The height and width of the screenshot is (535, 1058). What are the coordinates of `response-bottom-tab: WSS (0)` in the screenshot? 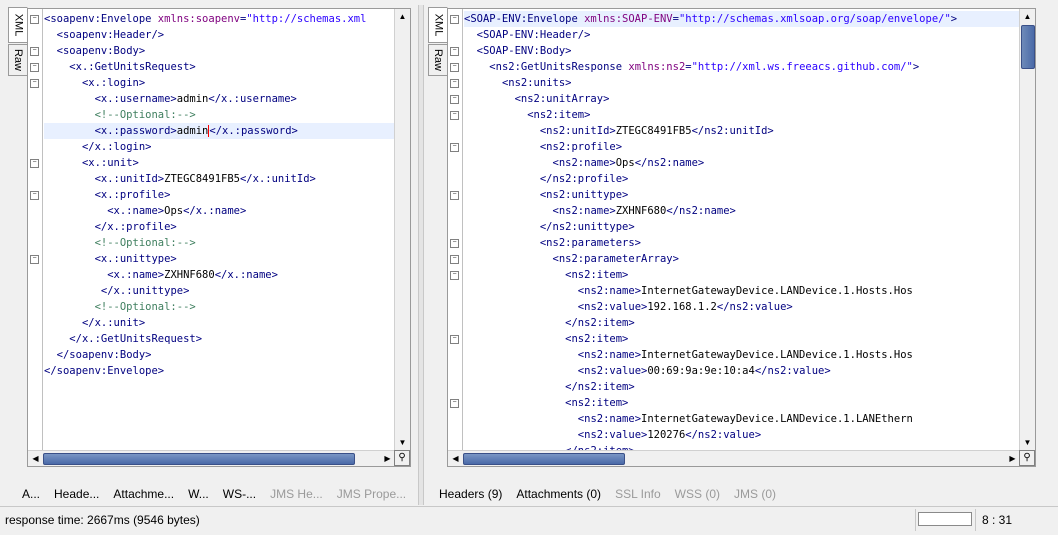 It's located at (697, 494).